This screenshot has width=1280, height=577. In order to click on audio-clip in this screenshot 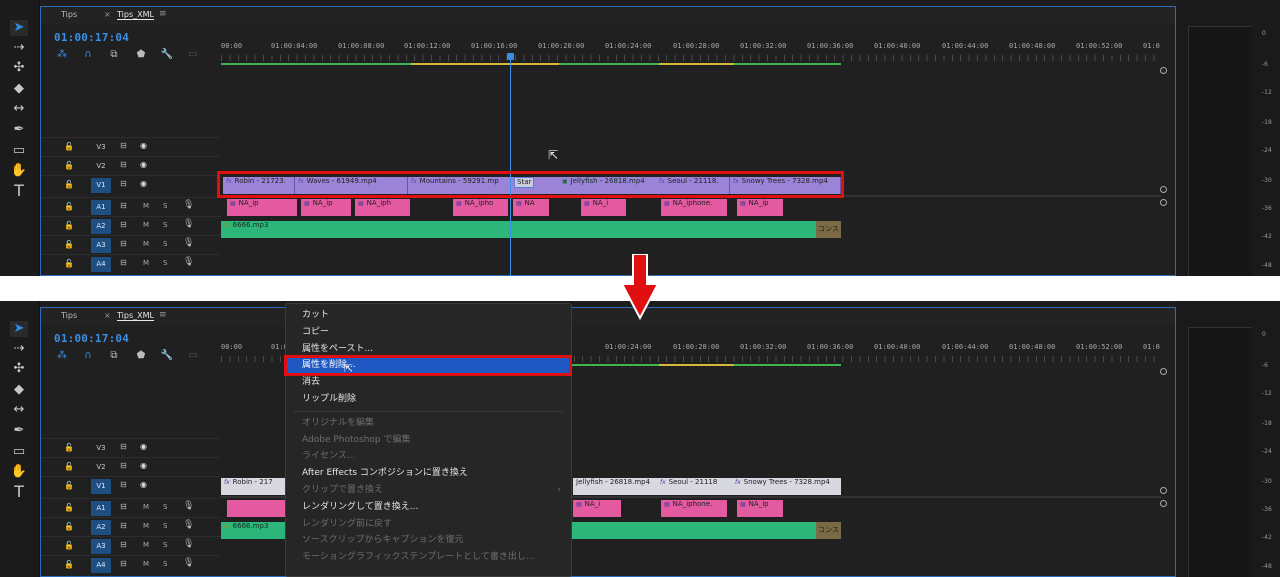, I will do `click(256, 508)`.